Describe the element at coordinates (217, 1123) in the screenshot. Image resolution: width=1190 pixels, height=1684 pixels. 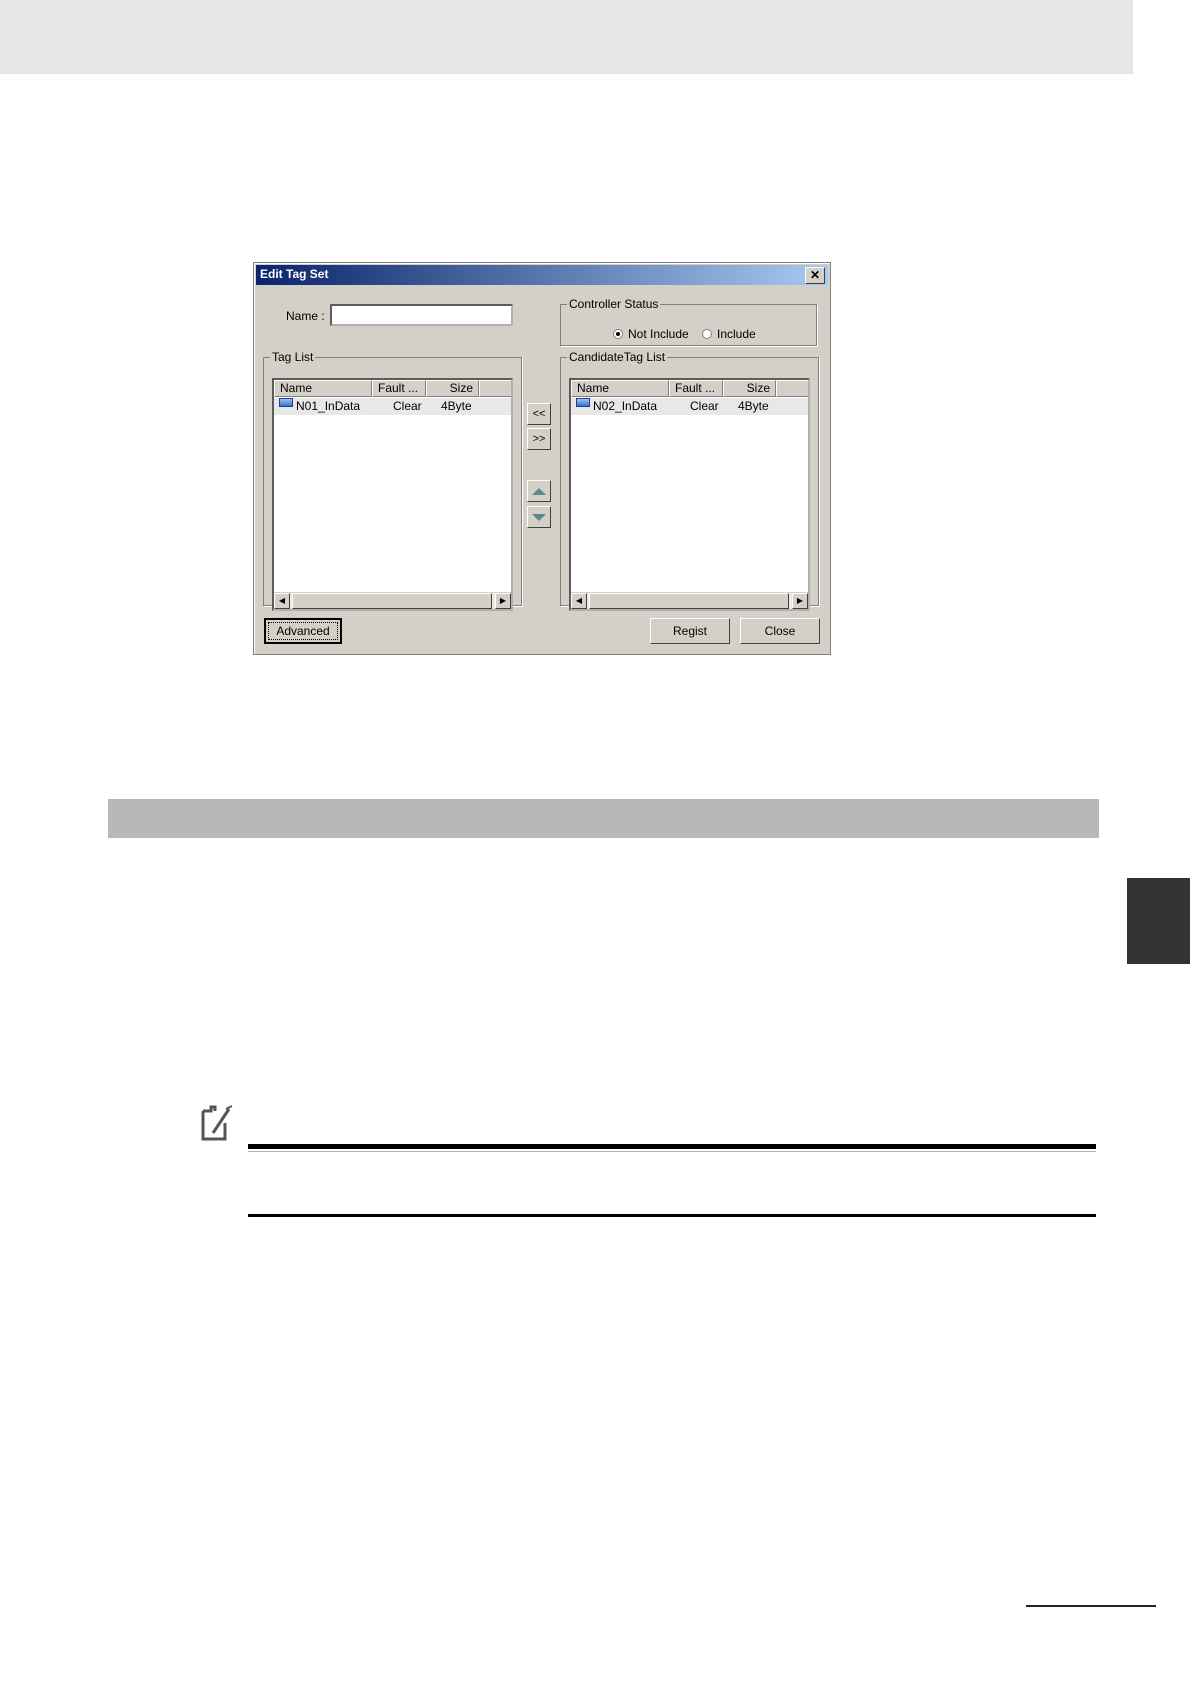
I see `precautions-icon` at that location.